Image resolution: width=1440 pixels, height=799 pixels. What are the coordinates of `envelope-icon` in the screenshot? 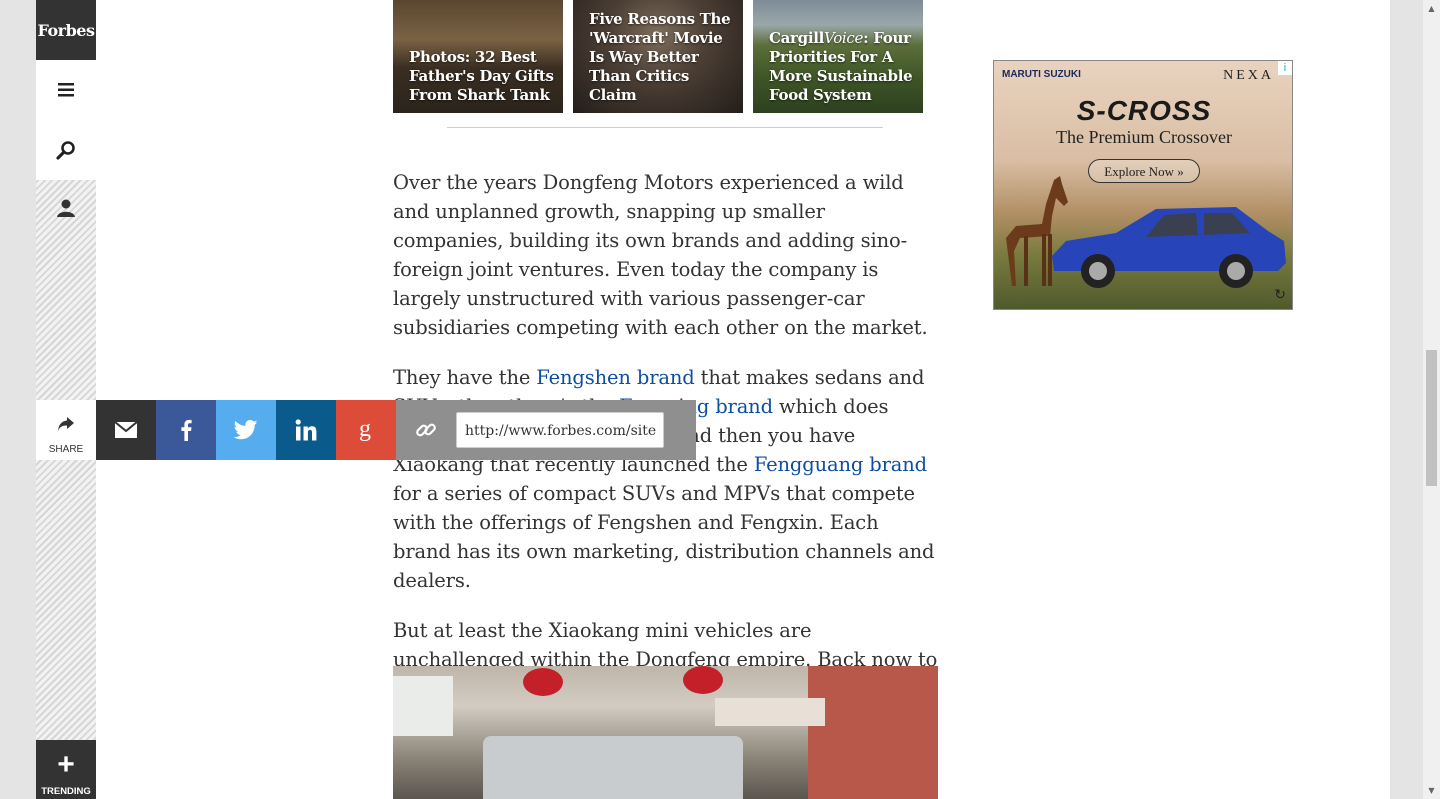 It's located at (126, 430).